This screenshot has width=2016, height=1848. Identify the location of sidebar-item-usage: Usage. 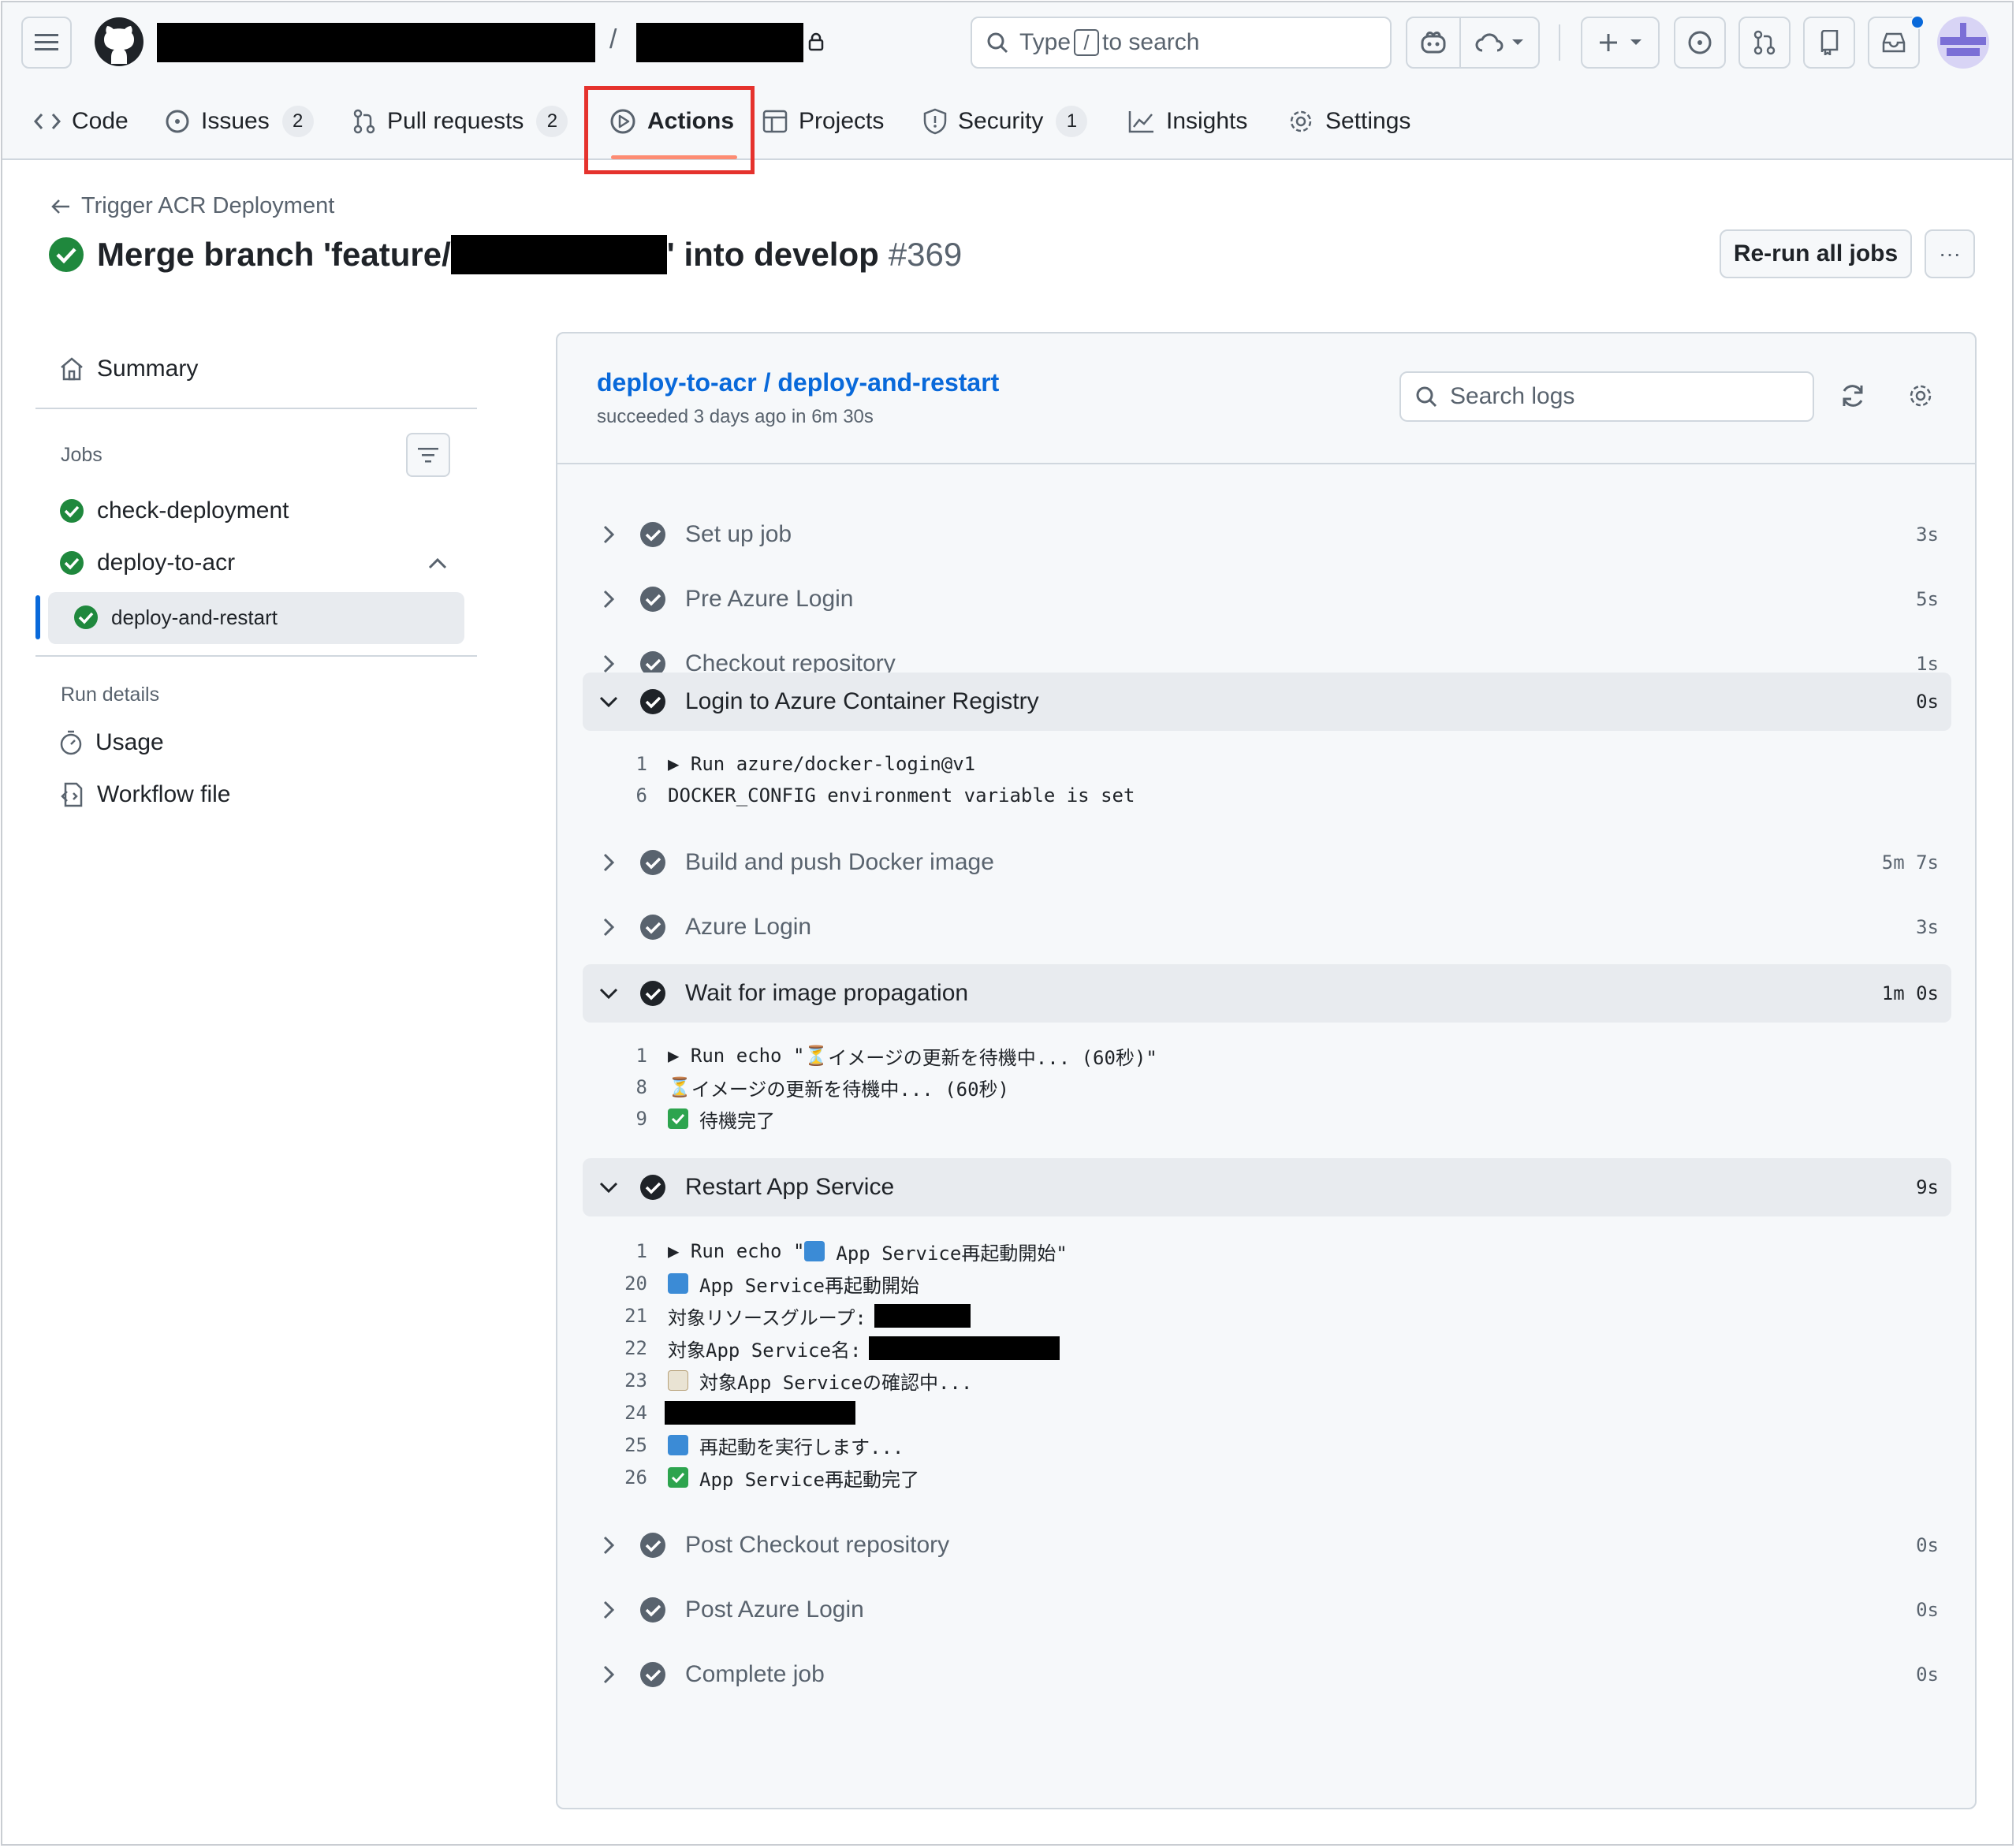
(112, 742).